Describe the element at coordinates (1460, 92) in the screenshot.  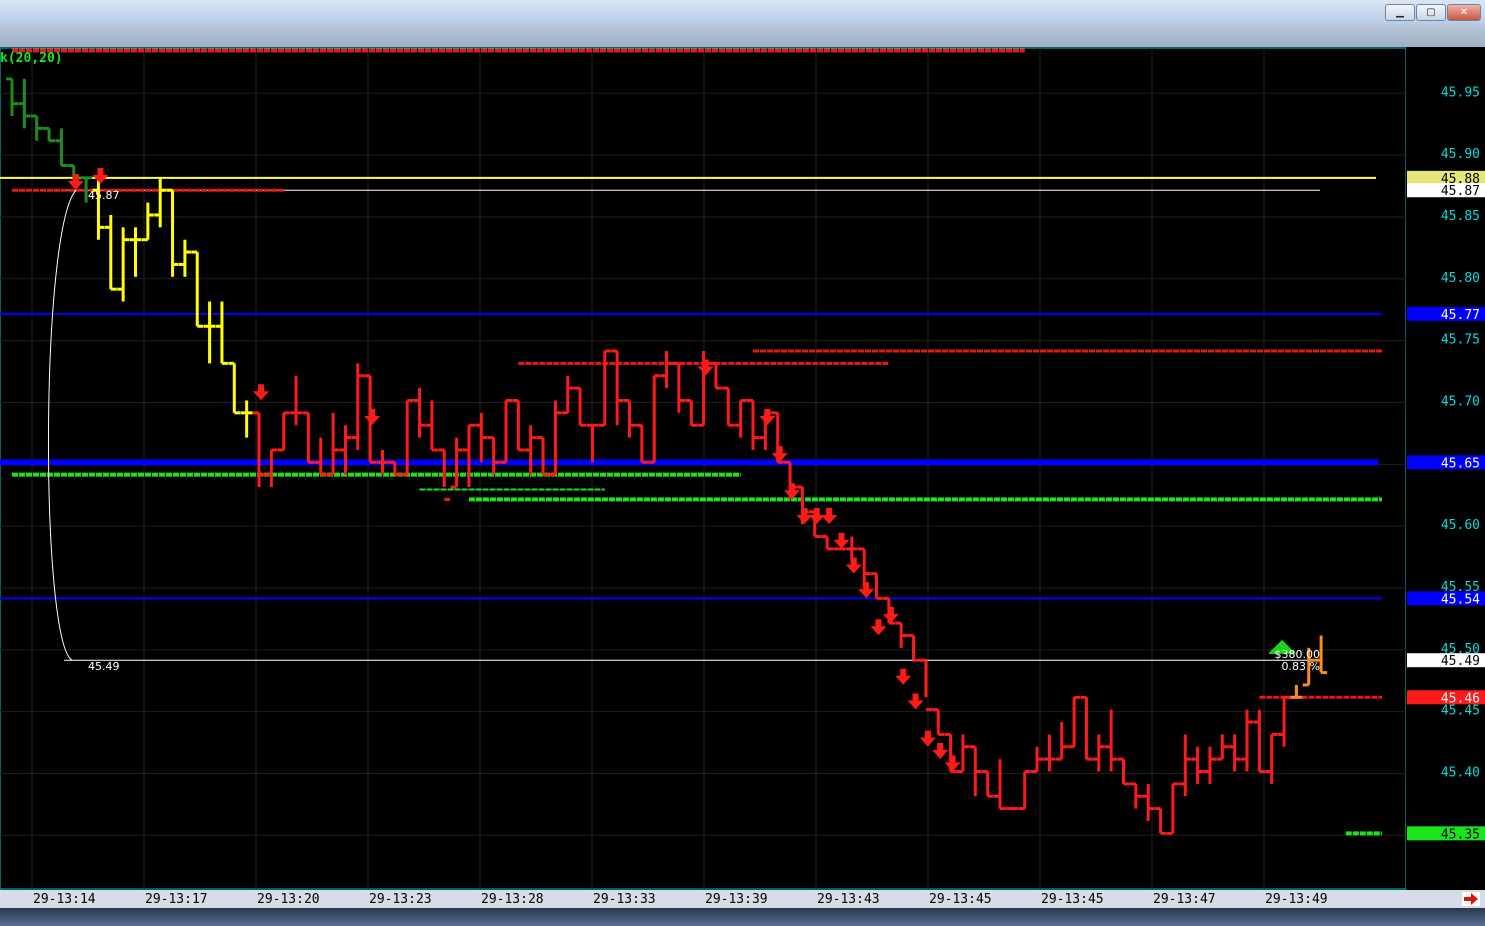
I see `price-tick-label: 45.95` at that location.